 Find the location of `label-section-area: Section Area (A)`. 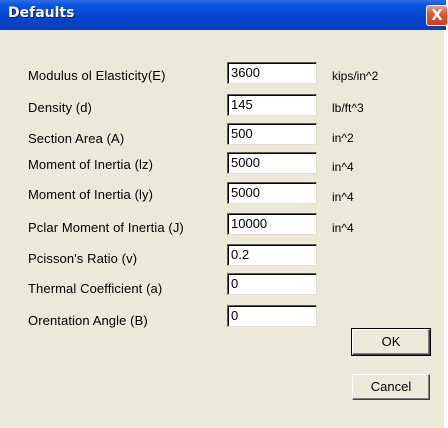

label-section-area: Section Area (A) is located at coordinates (76, 138).